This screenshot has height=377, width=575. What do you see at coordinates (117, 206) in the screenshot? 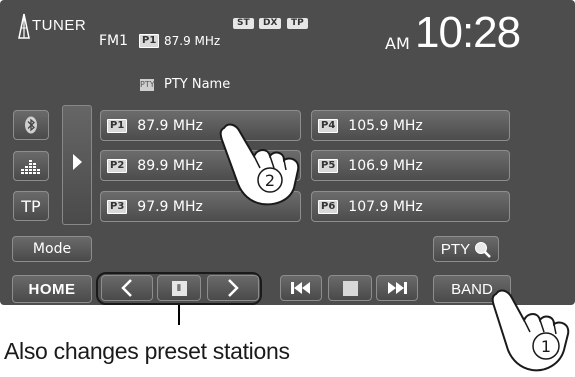
I see `preset-badge: P3` at bounding box center [117, 206].